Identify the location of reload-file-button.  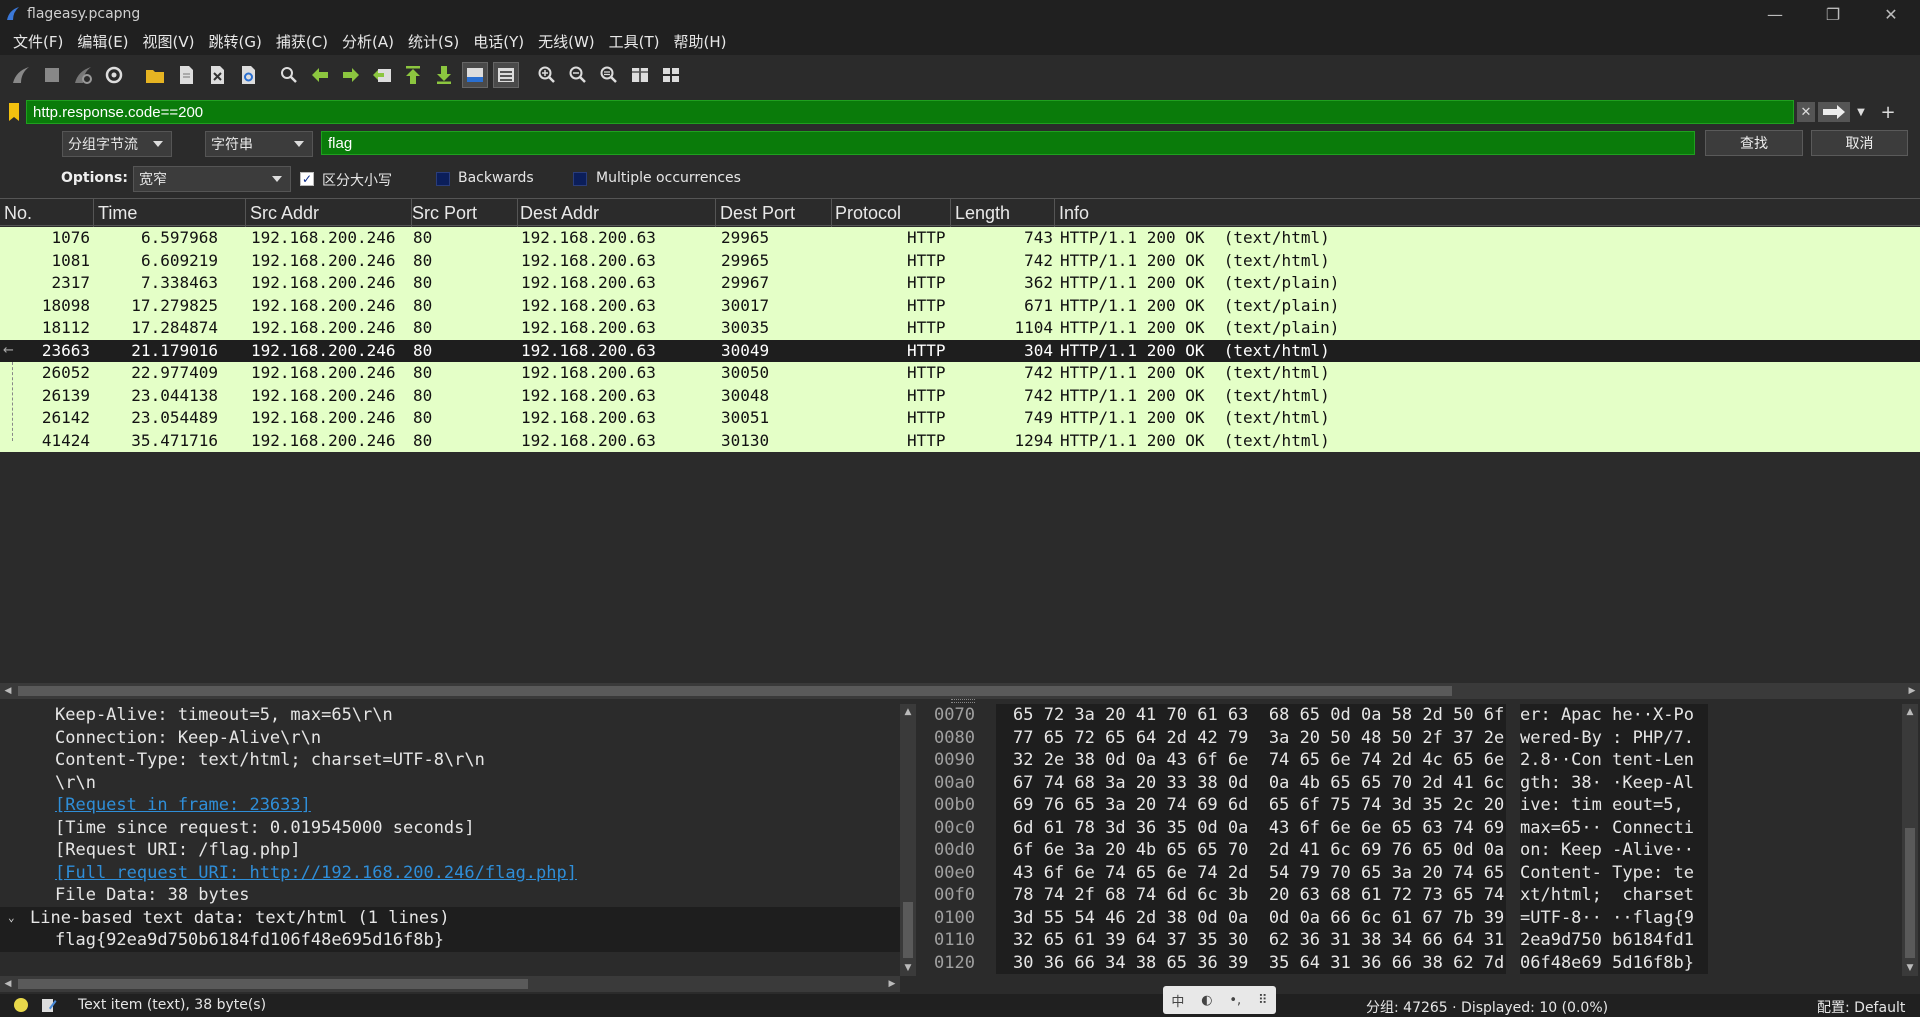
(248, 75).